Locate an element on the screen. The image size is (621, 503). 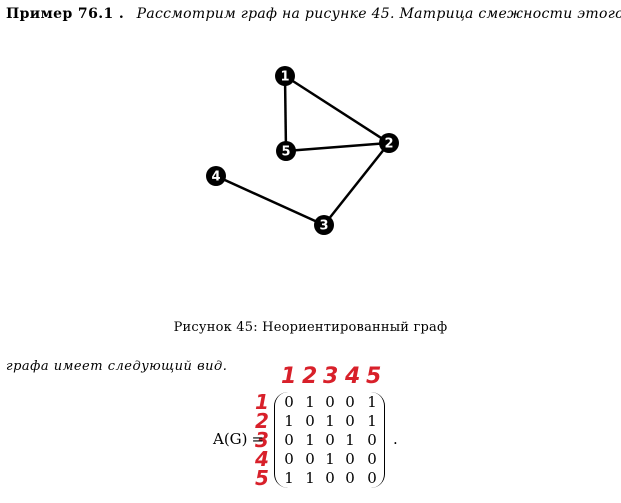
handwritten-column-label: 1 is located at coordinates (289, 376).